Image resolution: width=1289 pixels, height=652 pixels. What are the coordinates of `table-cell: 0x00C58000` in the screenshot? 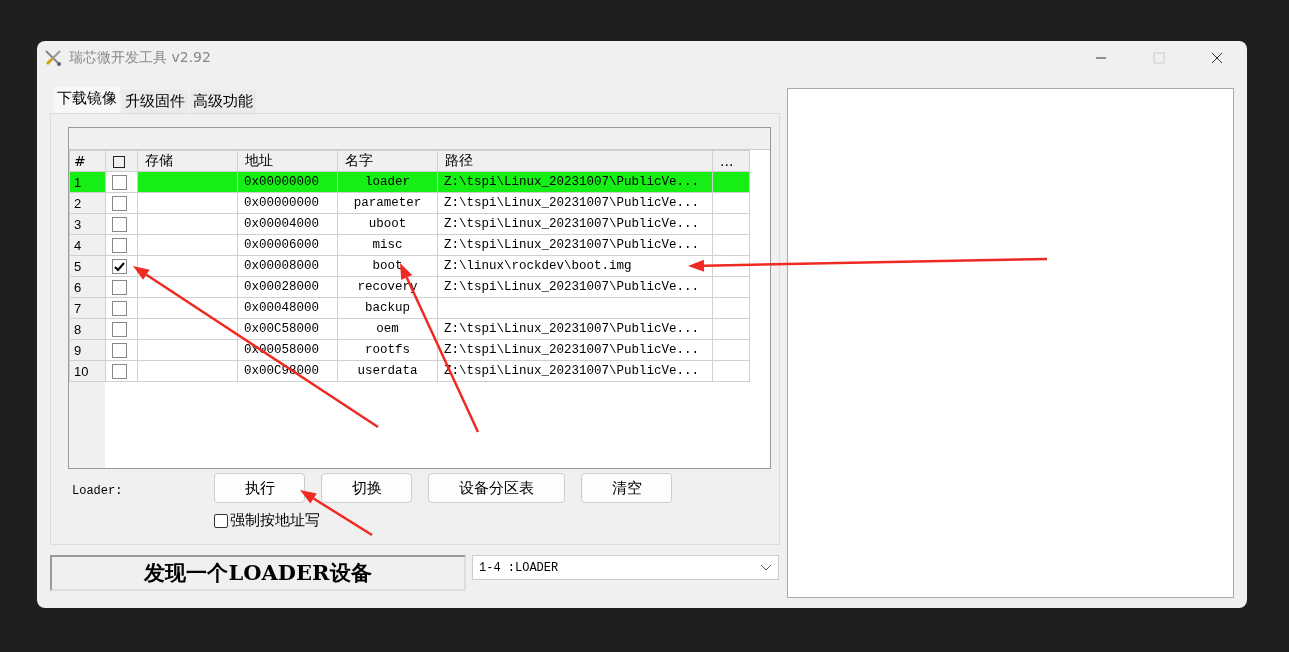 It's located at (287, 329).